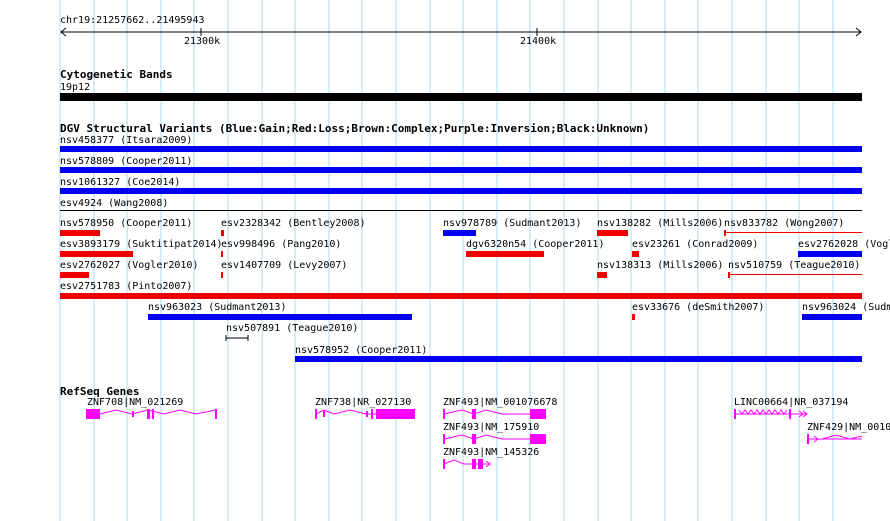  I want to click on feature-label: nsv833782 (Wong2007), so click(784, 223).